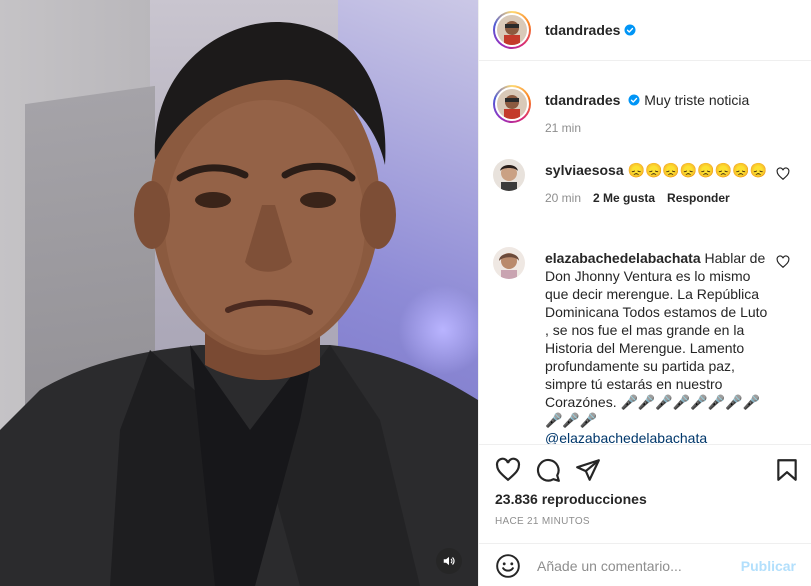 This screenshot has height=586, width=811. What do you see at coordinates (582, 30) in the screenshot?
I see `author-username: tdandrades` at bounding box center [582, 30].